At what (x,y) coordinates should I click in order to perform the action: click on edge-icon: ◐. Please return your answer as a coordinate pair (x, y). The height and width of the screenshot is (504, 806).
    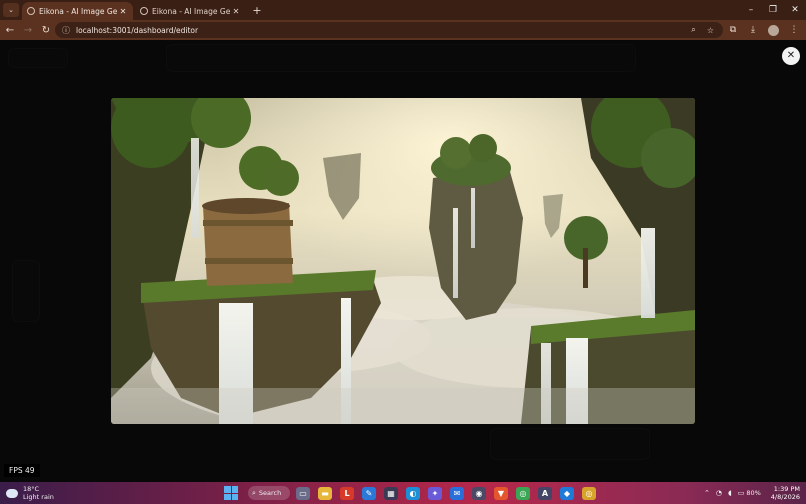
    Looking at the image, I should click on (413, 493).